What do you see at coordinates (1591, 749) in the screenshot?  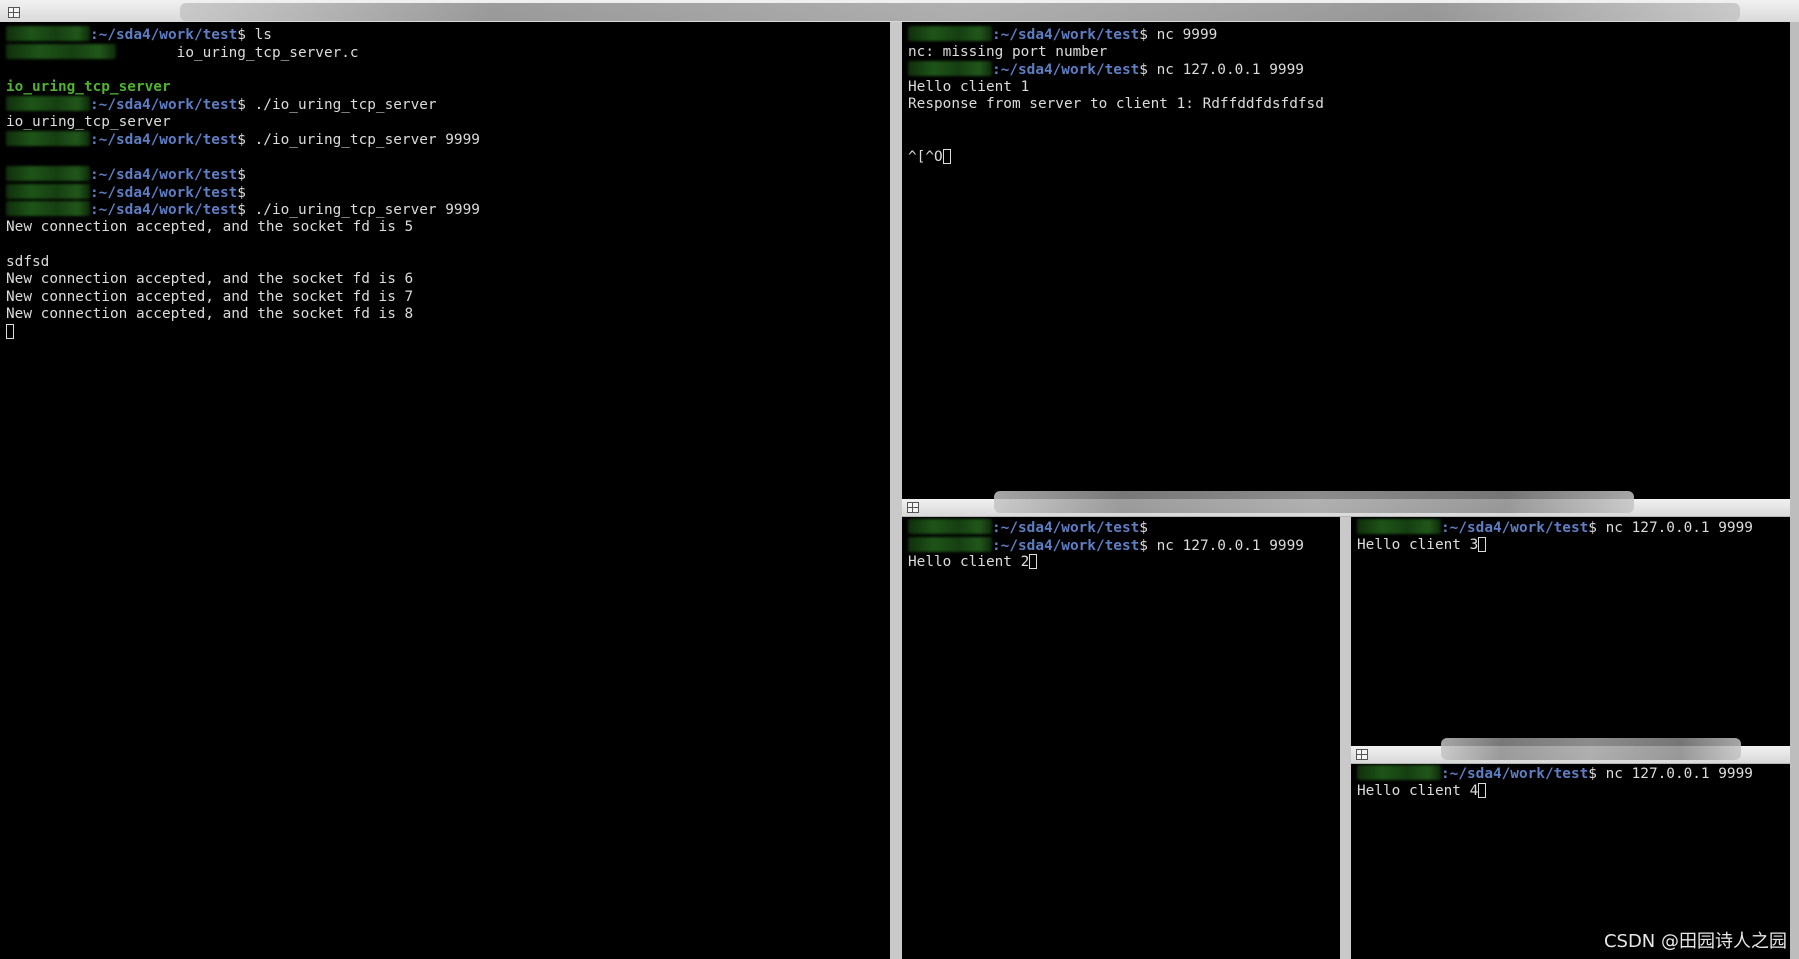 I see `client4-title-blurred` at bounding box center [1591, 749].